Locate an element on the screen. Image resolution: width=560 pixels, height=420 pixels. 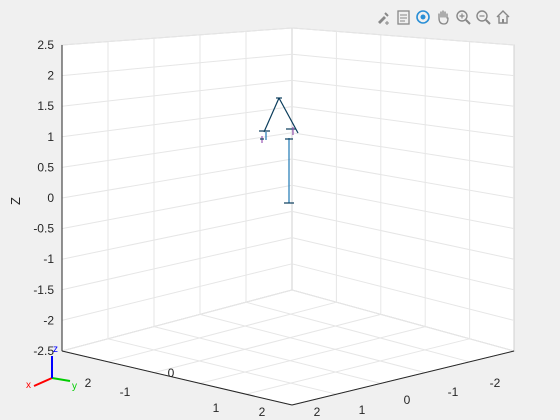
z-tick-label: 2.5 is located at coordinates (45, 45).